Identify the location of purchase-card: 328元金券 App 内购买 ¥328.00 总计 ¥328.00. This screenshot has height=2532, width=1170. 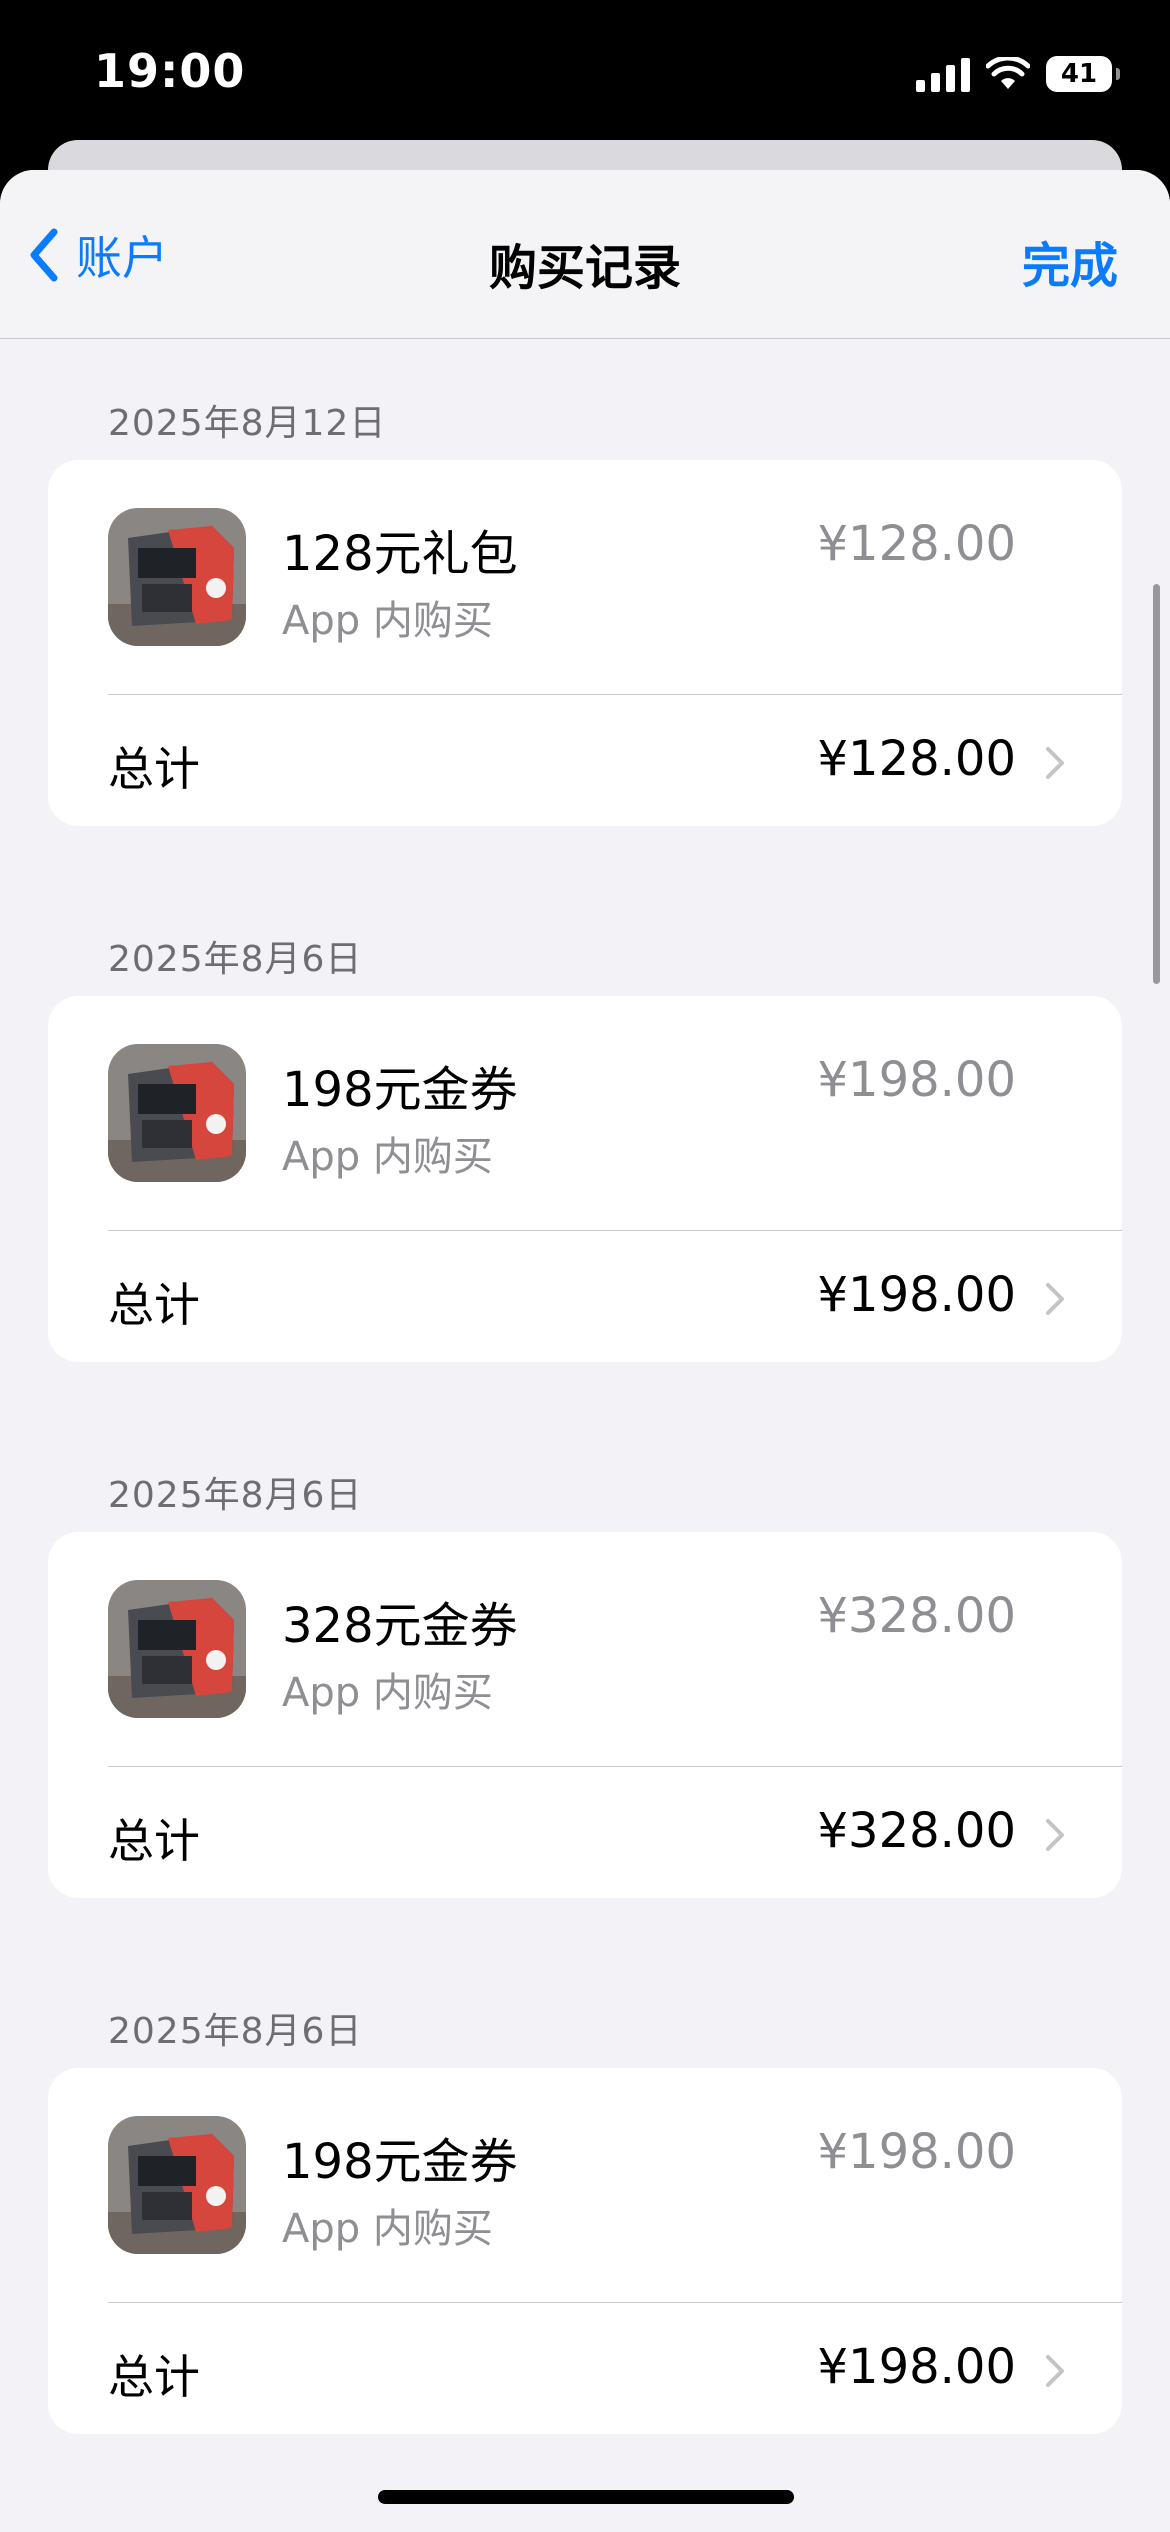
(585, 1715).